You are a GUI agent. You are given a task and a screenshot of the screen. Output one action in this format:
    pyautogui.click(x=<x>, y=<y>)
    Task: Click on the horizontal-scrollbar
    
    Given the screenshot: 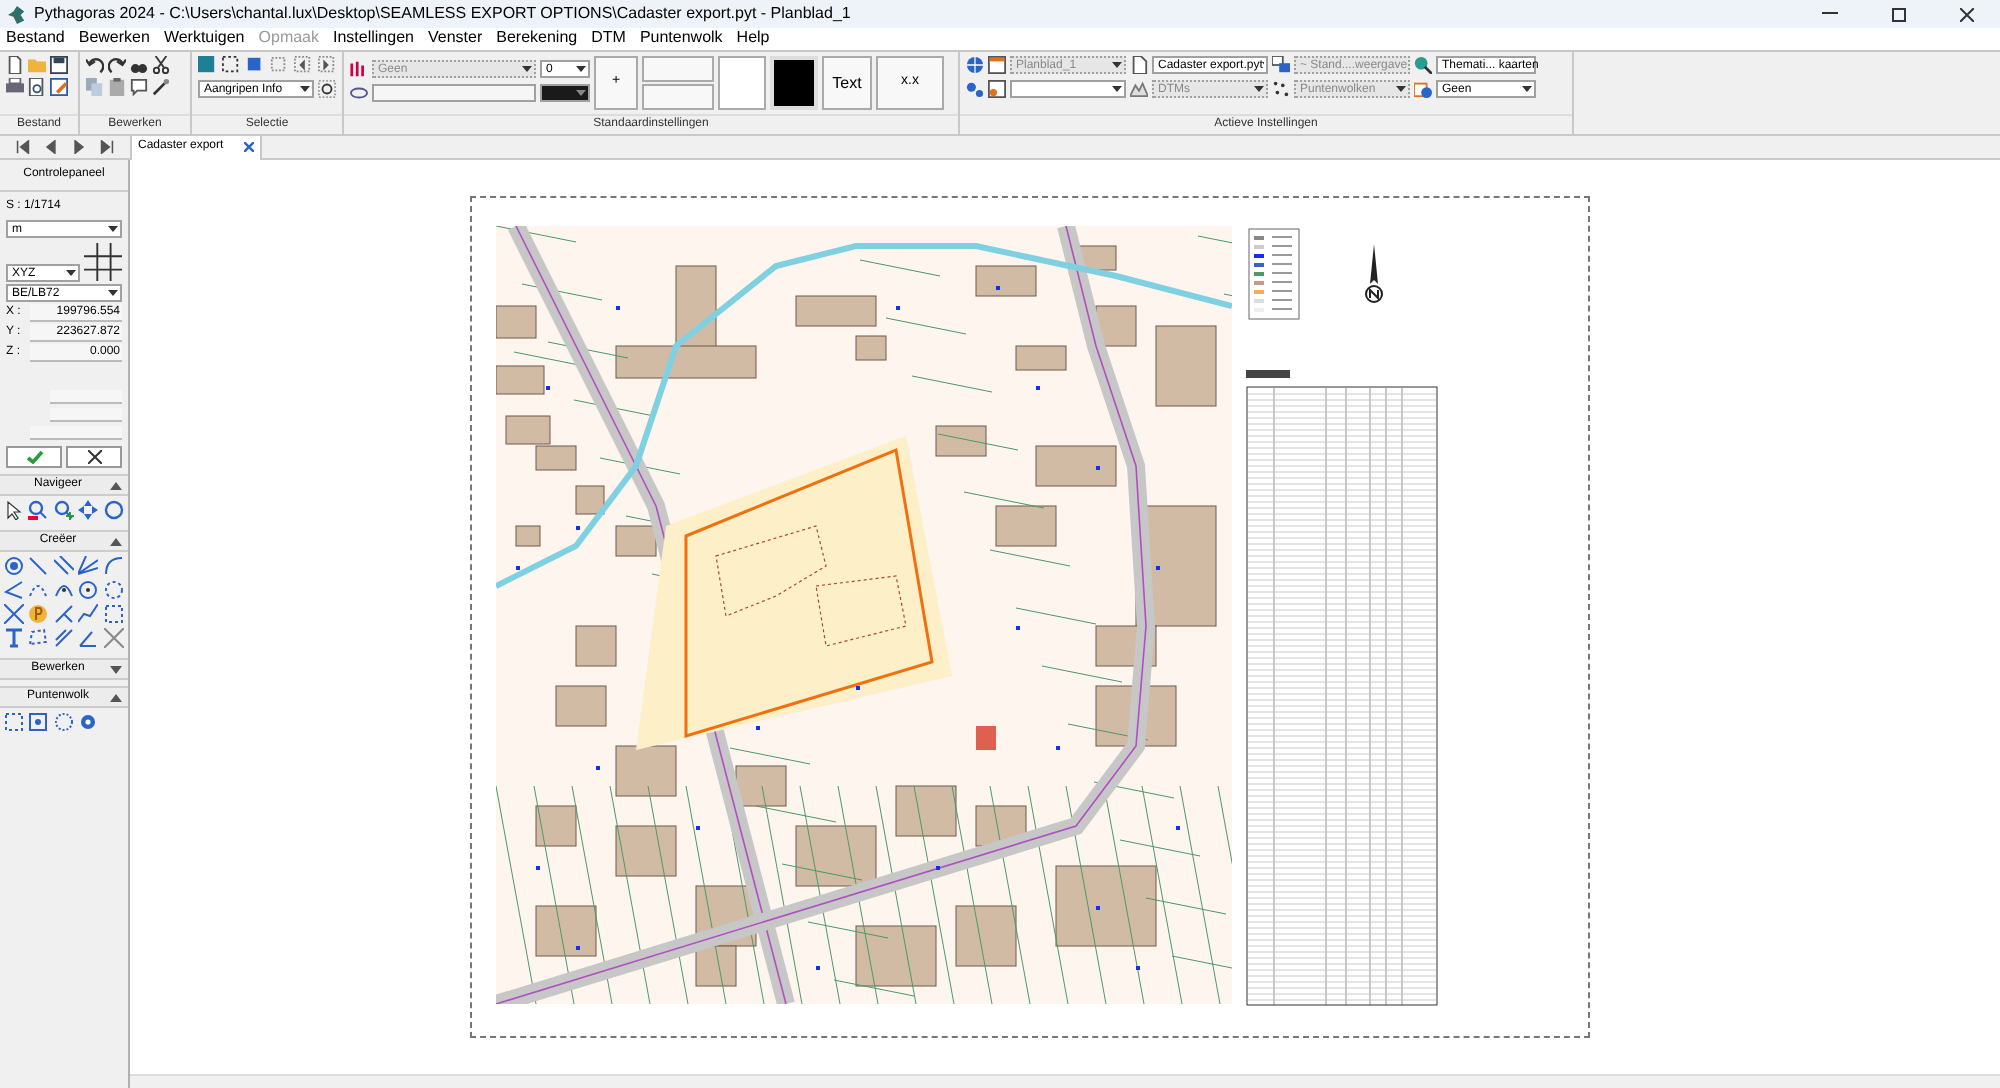 What is the action you would take?
    pyautogui.click(x=1065, y=1081)
    